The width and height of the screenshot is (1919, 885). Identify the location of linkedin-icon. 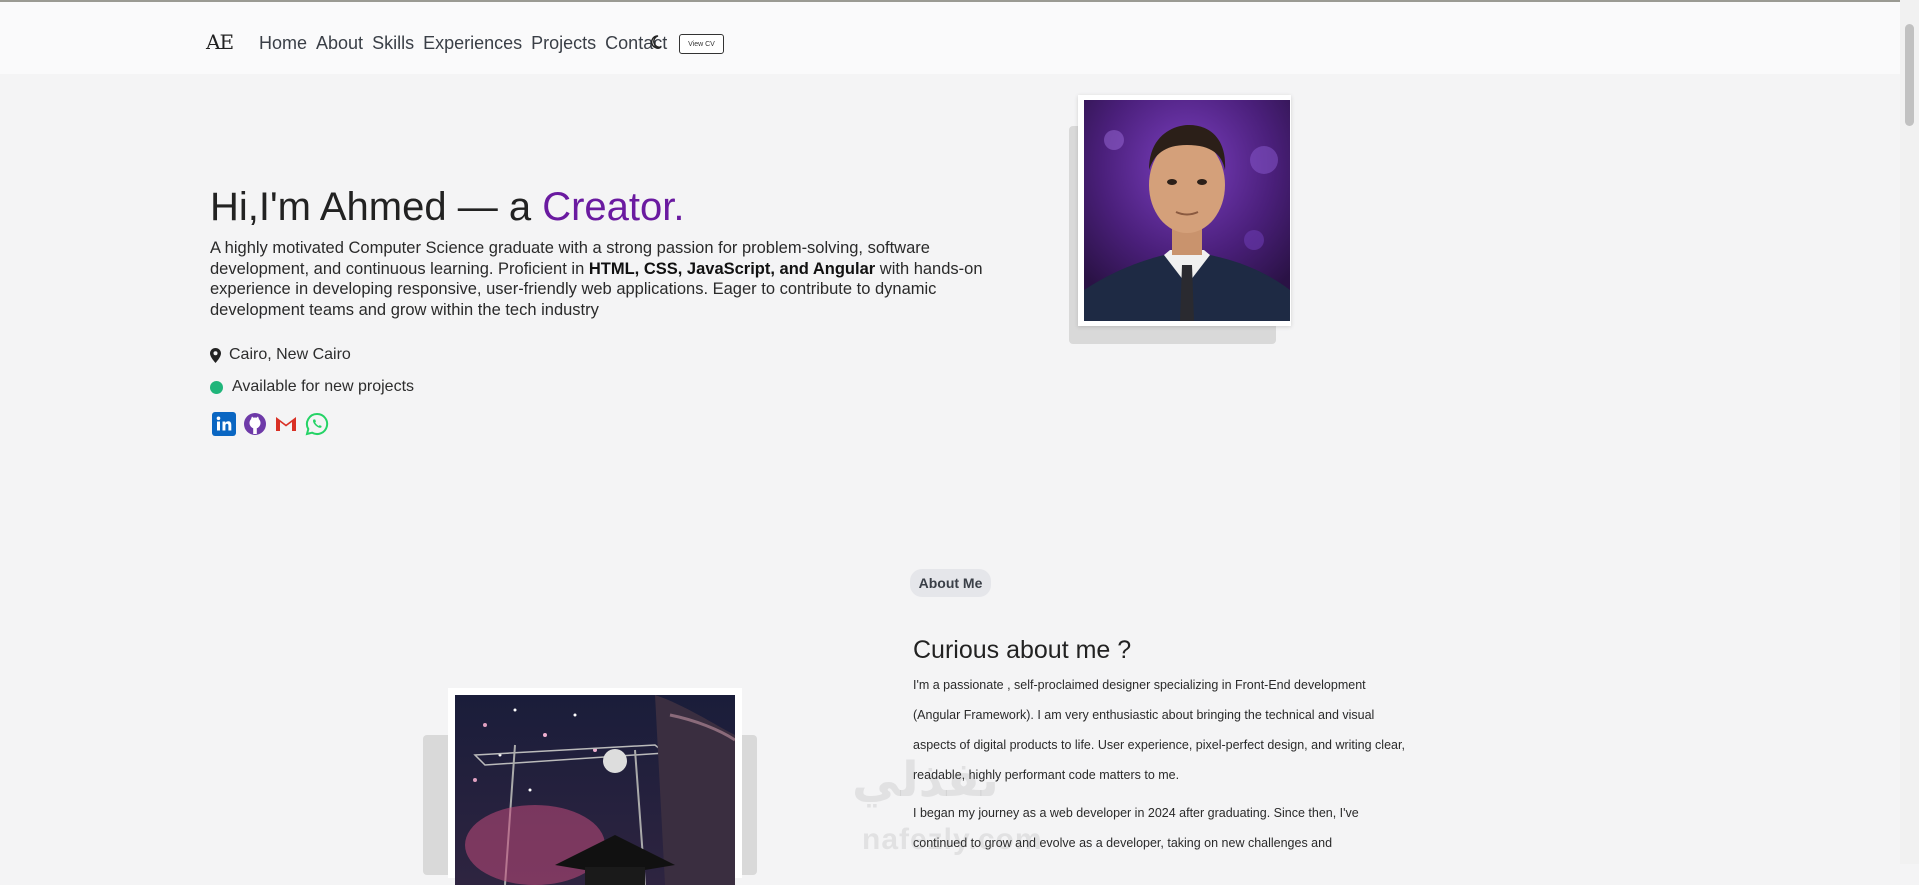
(224, 424).